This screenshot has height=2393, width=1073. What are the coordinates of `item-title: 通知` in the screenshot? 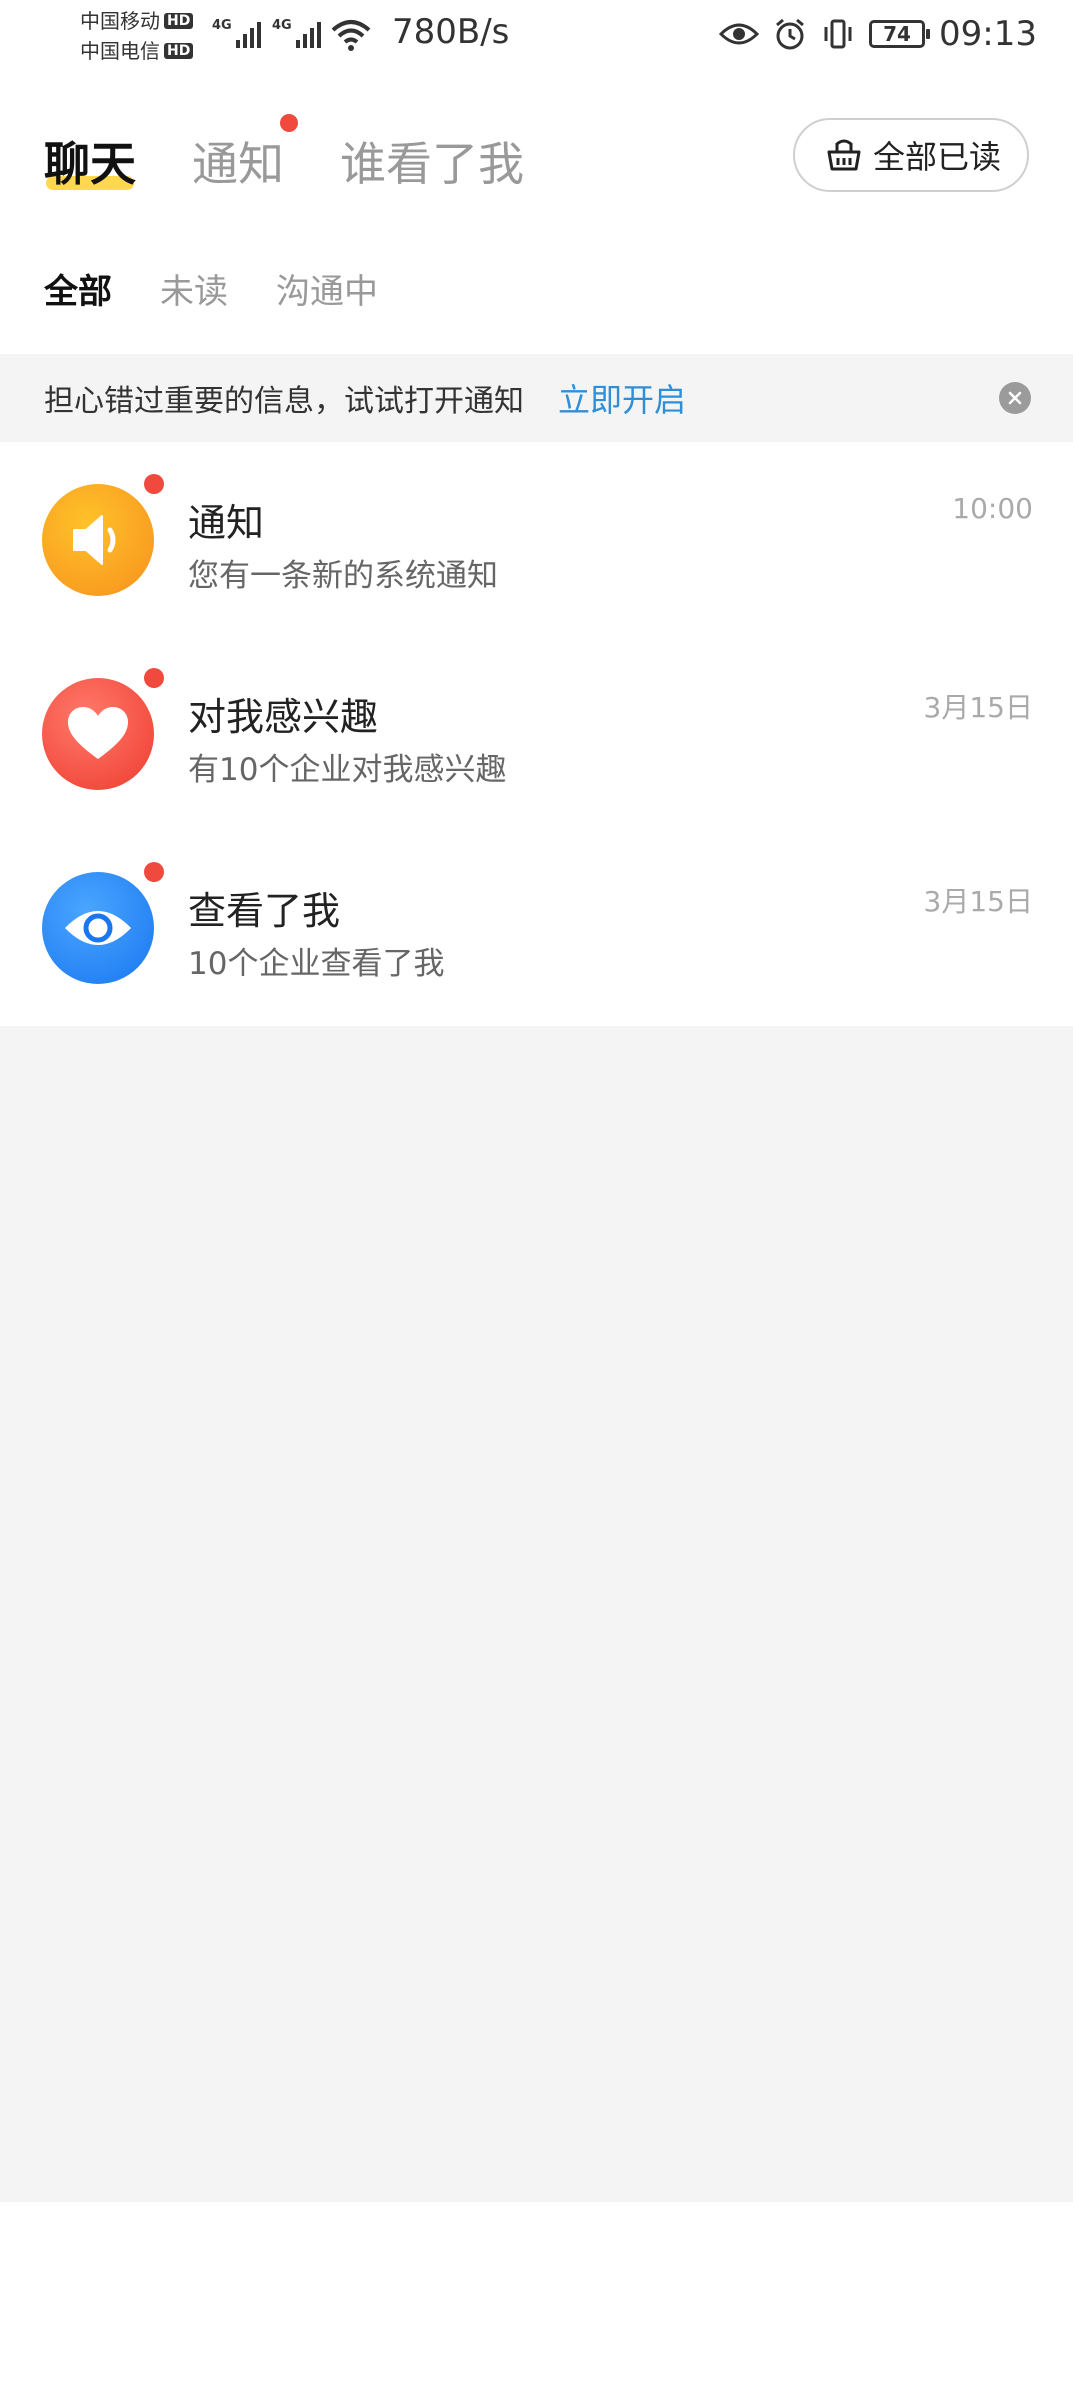 It's located at (226, 523).